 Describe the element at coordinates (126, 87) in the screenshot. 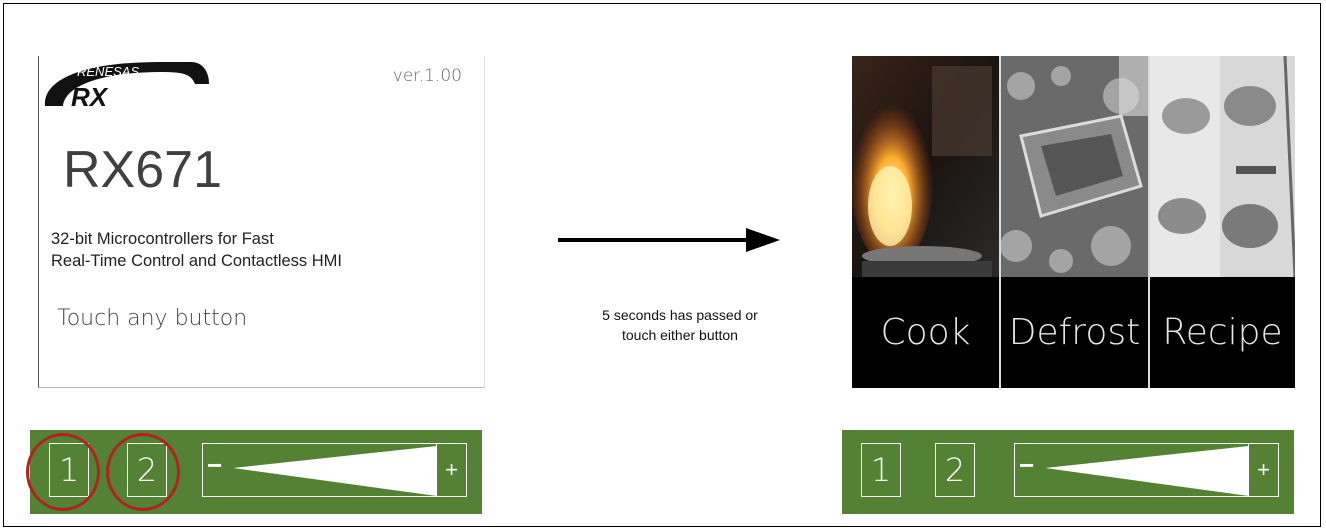

I see `renesas-rx-logo: RENESAS RX` at that location.